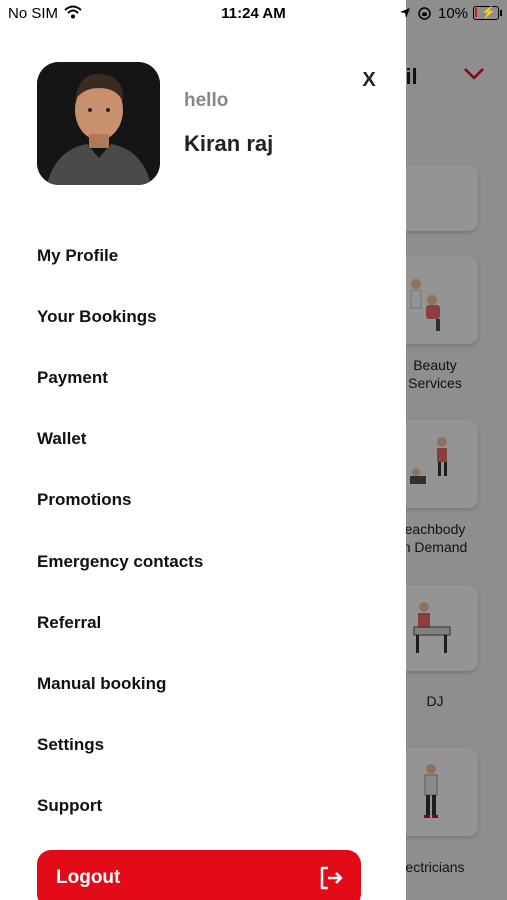 The image size is (507, 900). I want to click on menu-item-payment: Payment, so click(207, 388).